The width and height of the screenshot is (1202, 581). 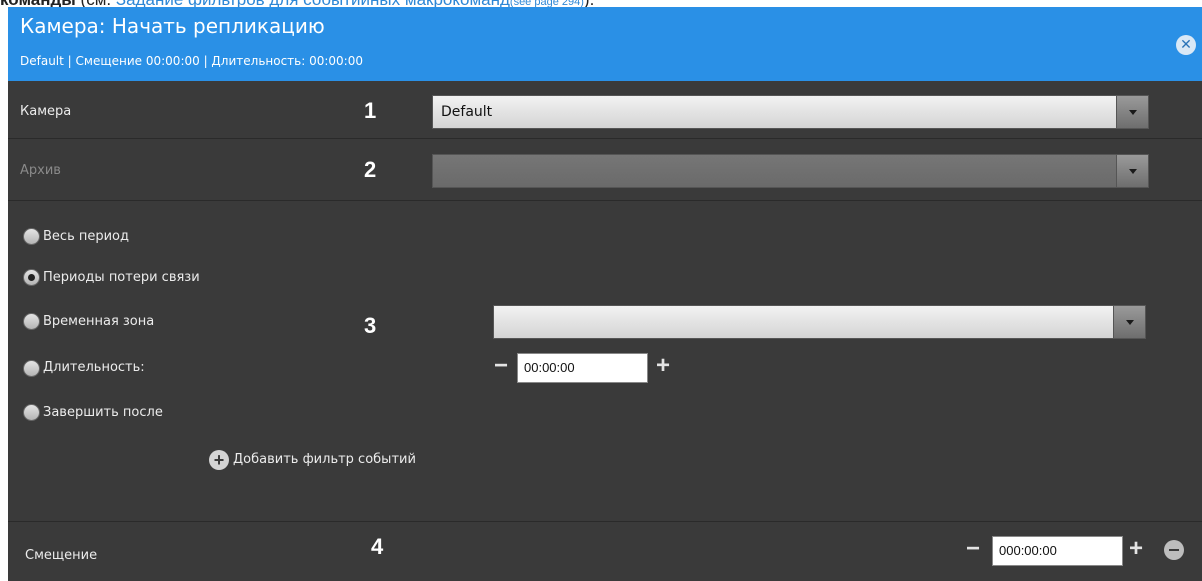 I want to click on archive-label: Архив, so click(x=40, y=170).